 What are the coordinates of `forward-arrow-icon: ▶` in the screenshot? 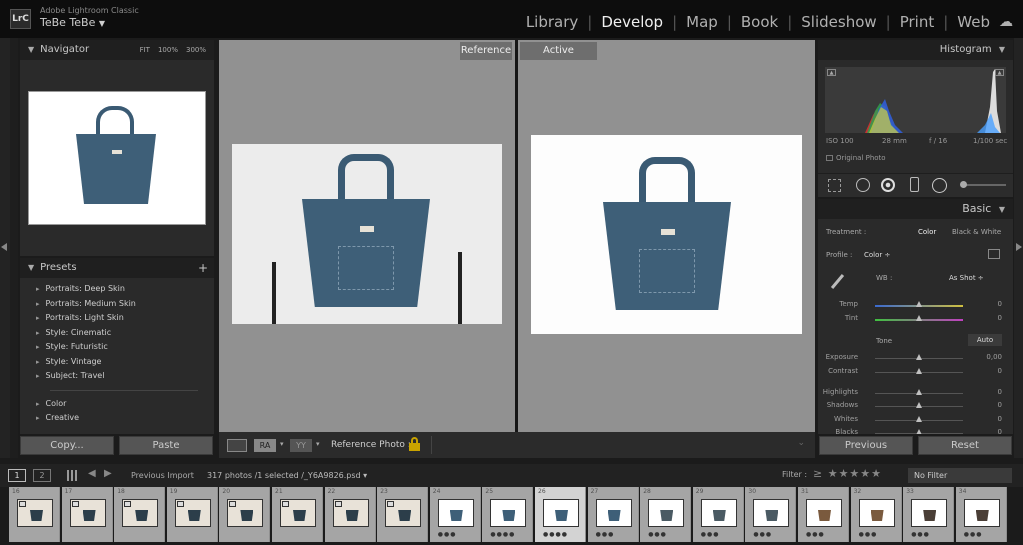 It's located at (108, 473).